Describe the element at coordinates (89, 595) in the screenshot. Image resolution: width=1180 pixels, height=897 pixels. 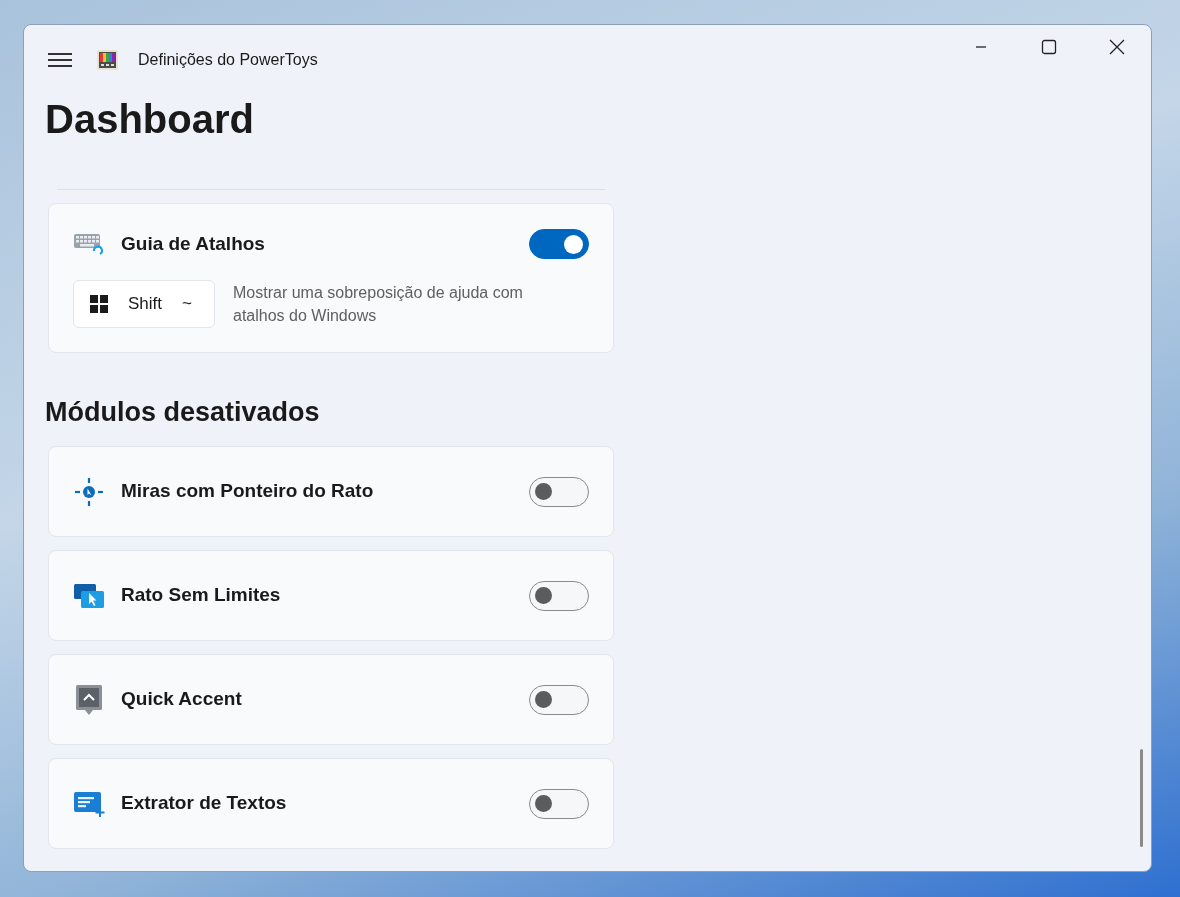
I see `monitors-cursor-icon` at that location.